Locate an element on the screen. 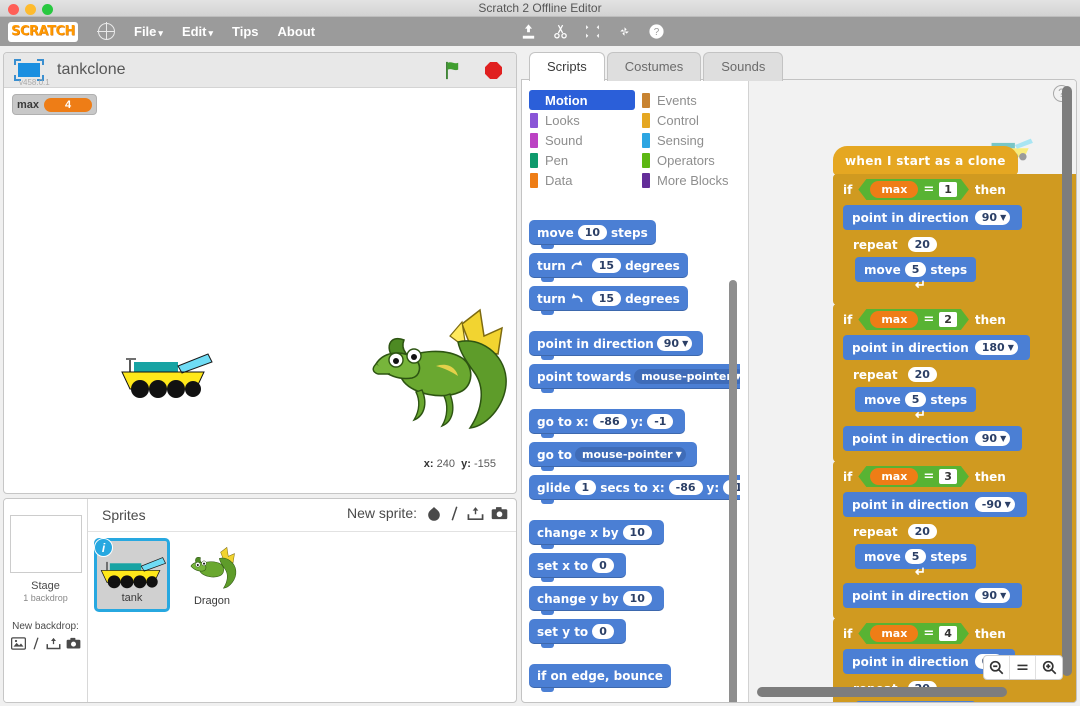 Image resolution: width=1080 pixels, height=706 pixels. equals-predicate: max = 4 is located at coordinates (913, 633).